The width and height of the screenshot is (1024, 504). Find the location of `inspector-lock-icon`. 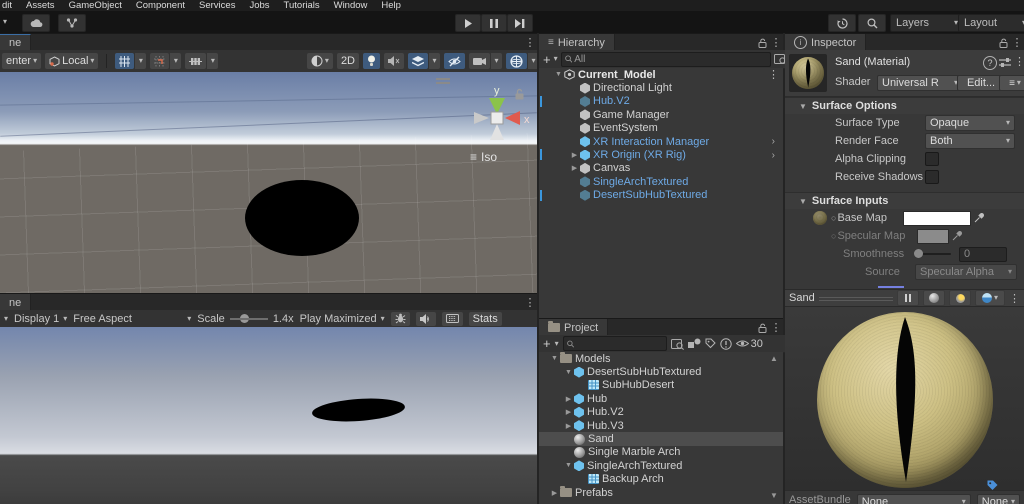

inspector-lock-icon is located at coordinates (1003, 42).